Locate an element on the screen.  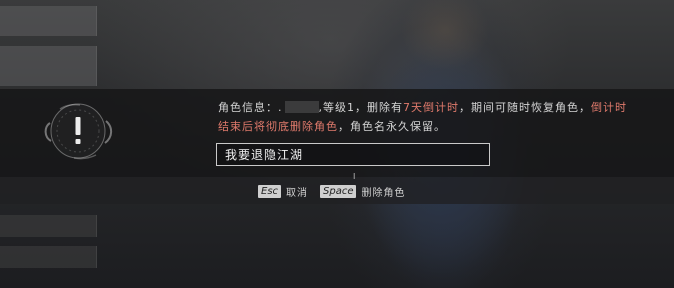
cancel-label: 取消 is located at coordinates (297, 193).